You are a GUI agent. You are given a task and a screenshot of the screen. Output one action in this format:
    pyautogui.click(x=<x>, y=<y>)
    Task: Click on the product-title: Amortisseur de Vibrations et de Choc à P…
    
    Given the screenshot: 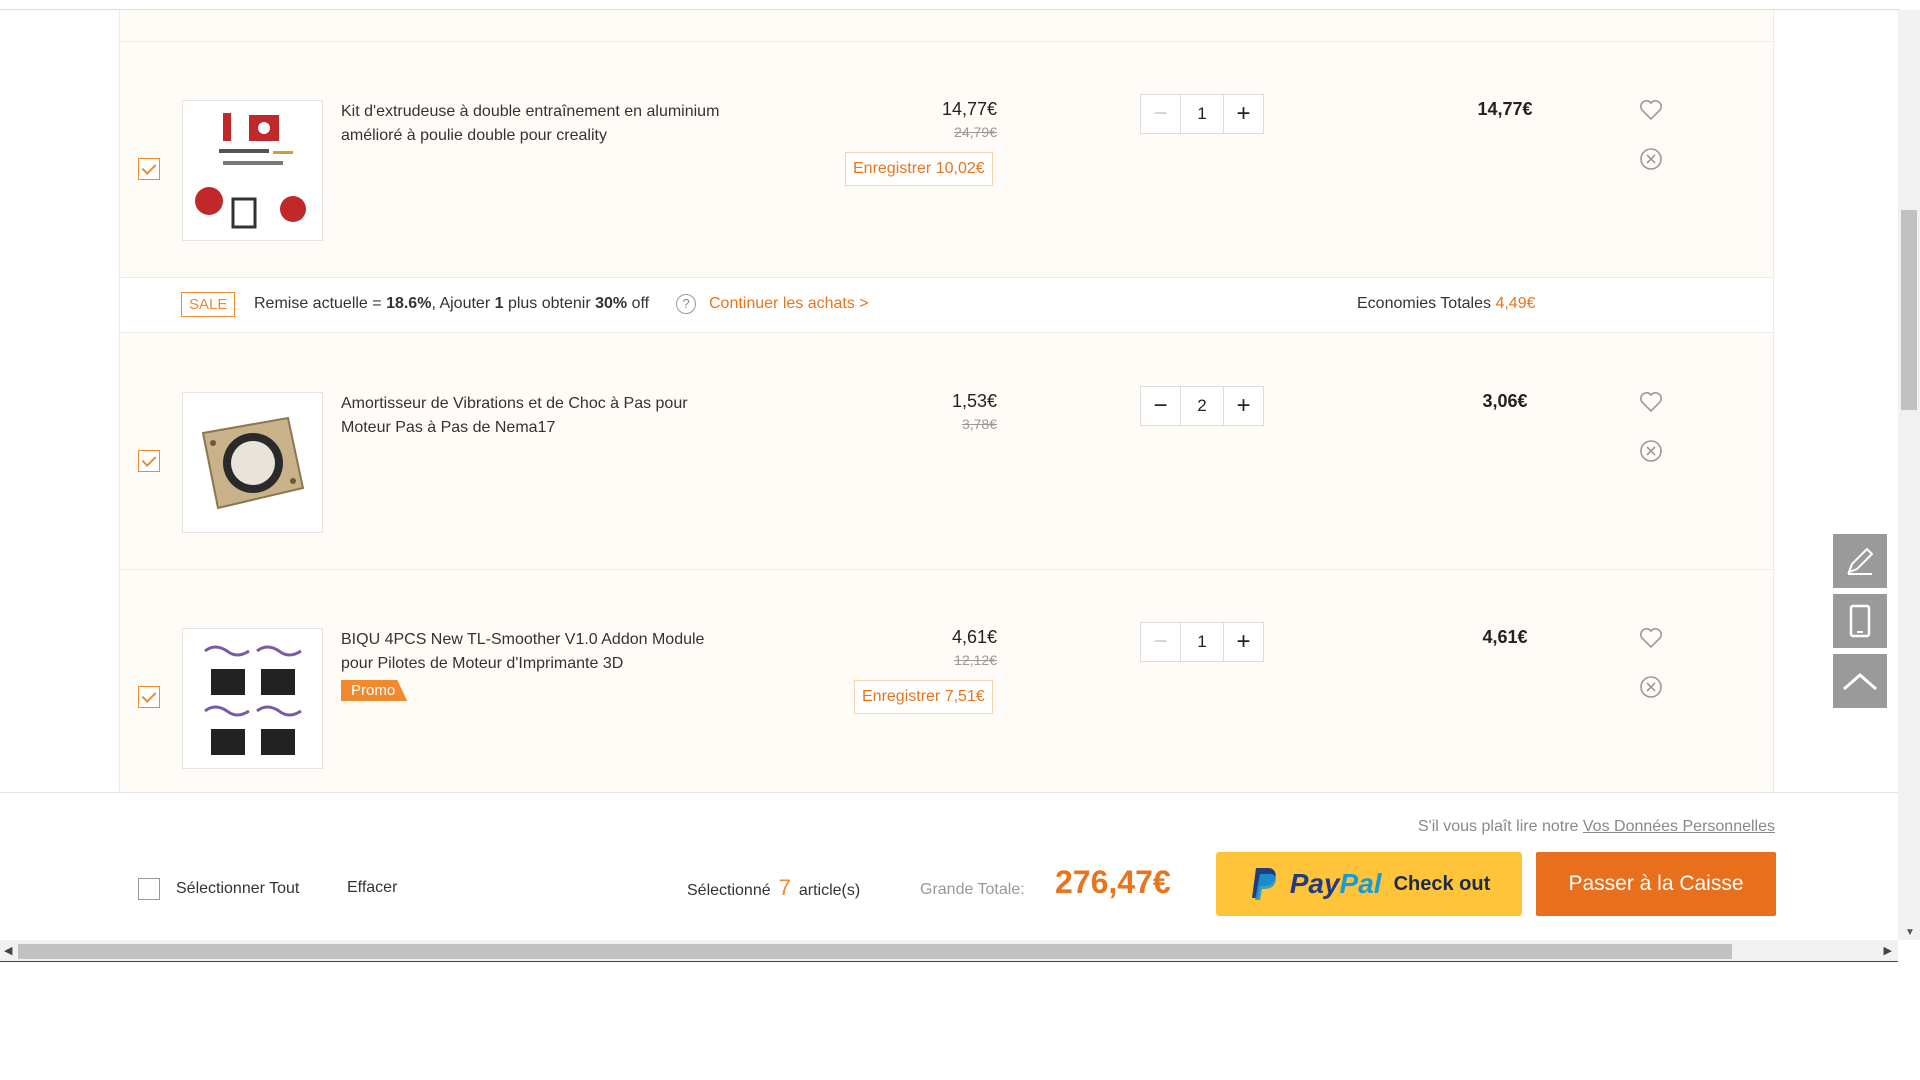 What is the action you would take?
    pyautogui.click(x=531, y=416)
    